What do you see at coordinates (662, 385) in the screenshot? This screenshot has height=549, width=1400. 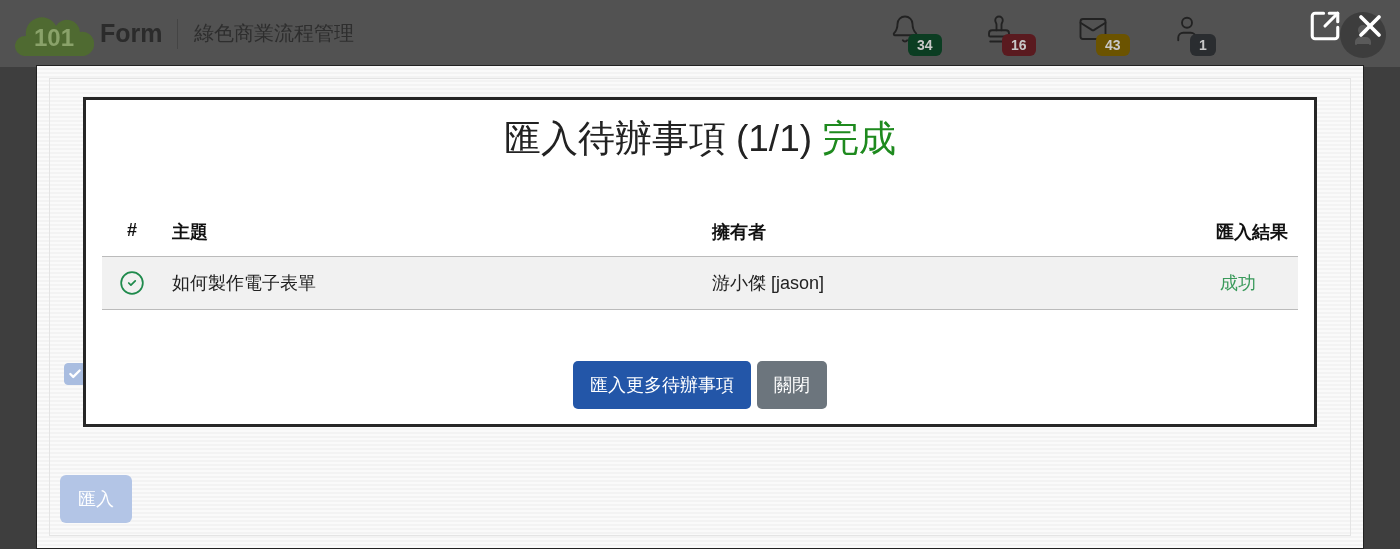 I see `import-more-button: 匯入更多待辦事項` at bounding box center [662, 385].